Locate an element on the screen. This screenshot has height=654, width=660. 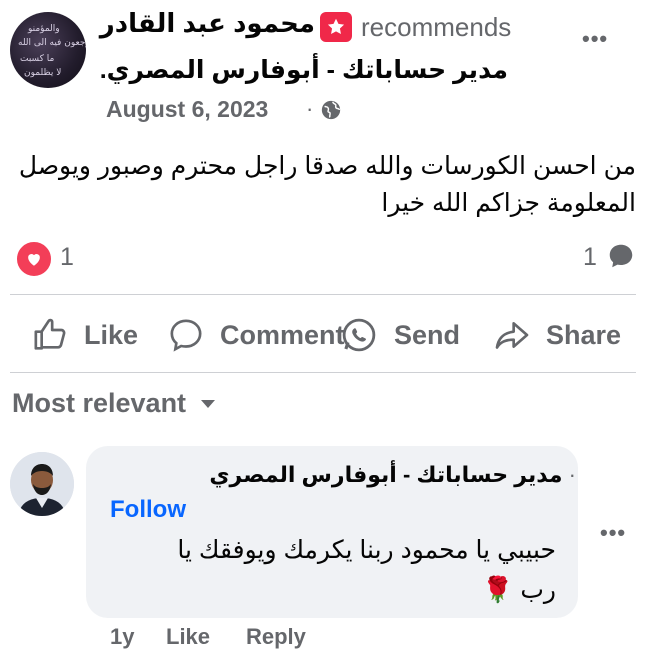
whatsapp-icon is located at coordinates (359, 335).